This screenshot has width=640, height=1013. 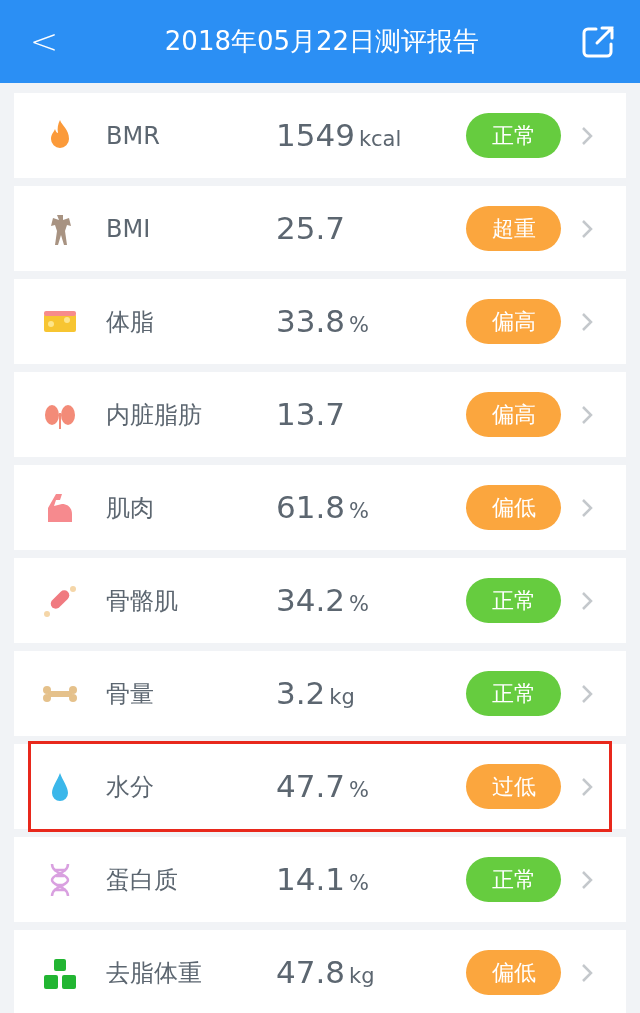 What do you see at coordinates (311, 322) in the screenshot?
I see `metric-value: 33.8` at bounding box center [311, 322].